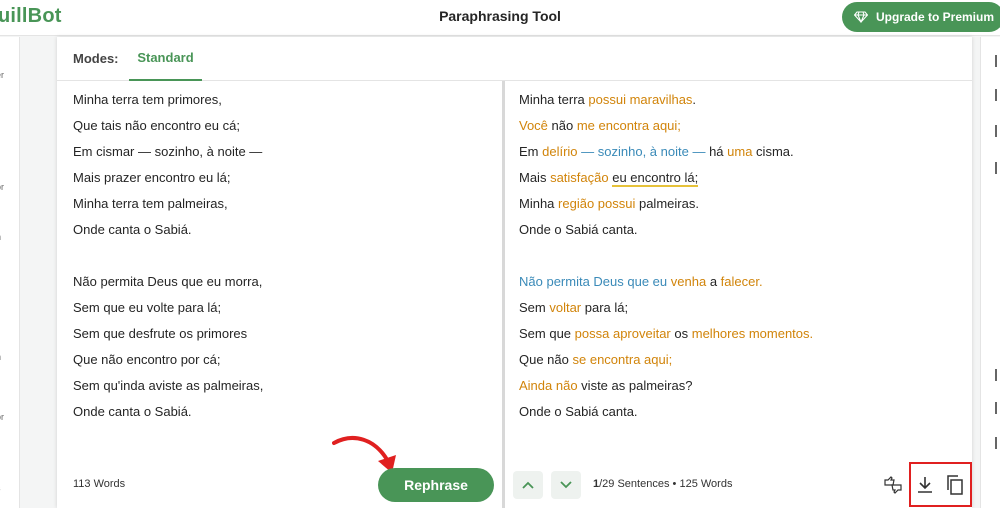  Describe the element at coordinates (739, 204) in the screenshot. I see `output-line: Minha região possui palmeiras.` at that location.